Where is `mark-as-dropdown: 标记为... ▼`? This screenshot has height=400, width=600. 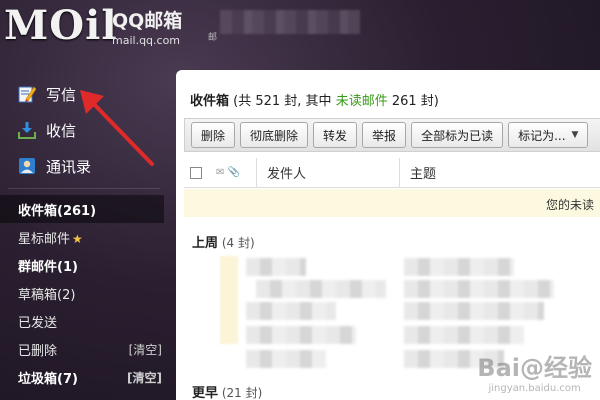 mark-as-dropdown: 标记为... ▼ is located at coordinates (548, 135).